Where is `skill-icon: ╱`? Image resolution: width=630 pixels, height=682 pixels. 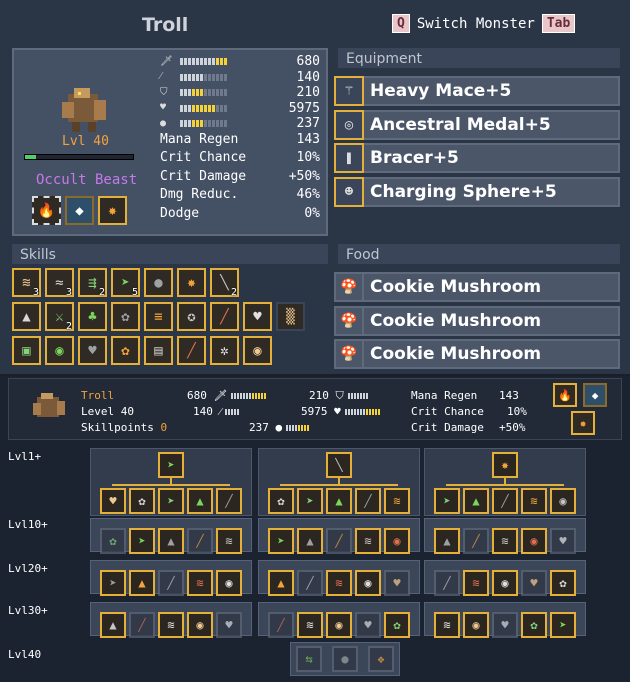
skill-icon: ╱ is located at coordinates (191, 350).